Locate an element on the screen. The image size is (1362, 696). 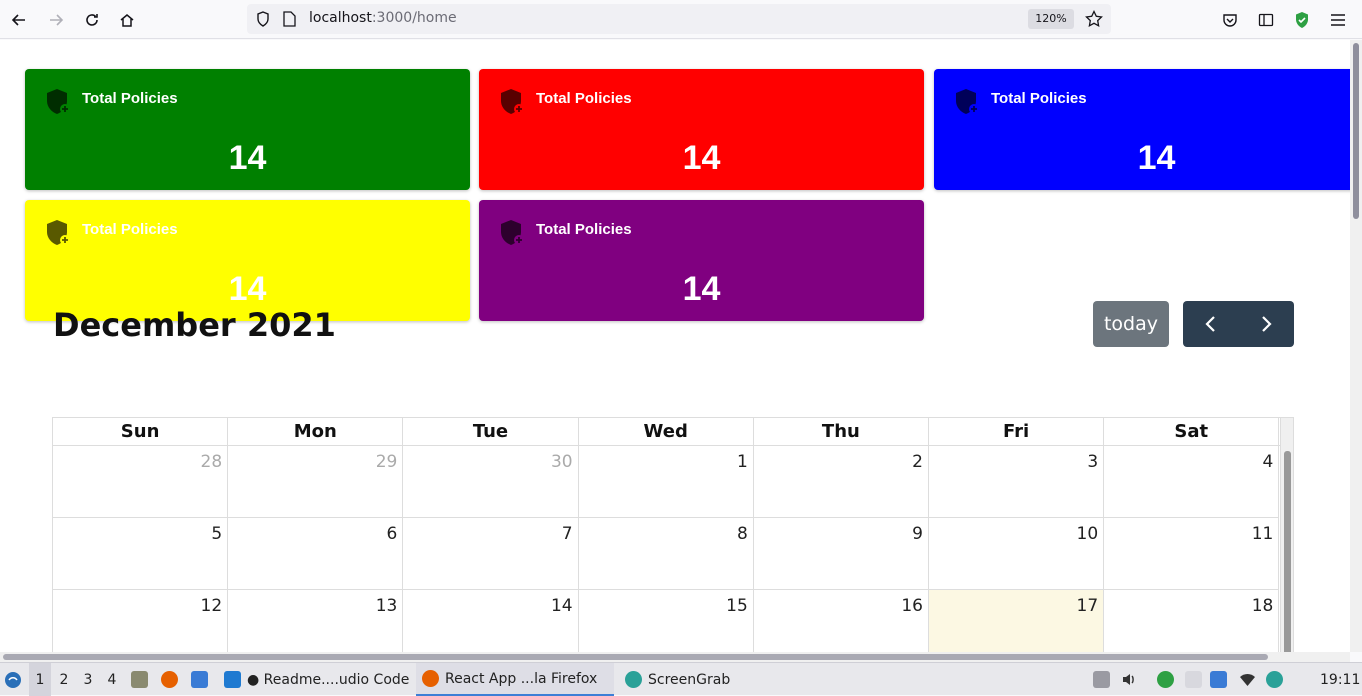
page-icon is located at coordinates (289, 21).